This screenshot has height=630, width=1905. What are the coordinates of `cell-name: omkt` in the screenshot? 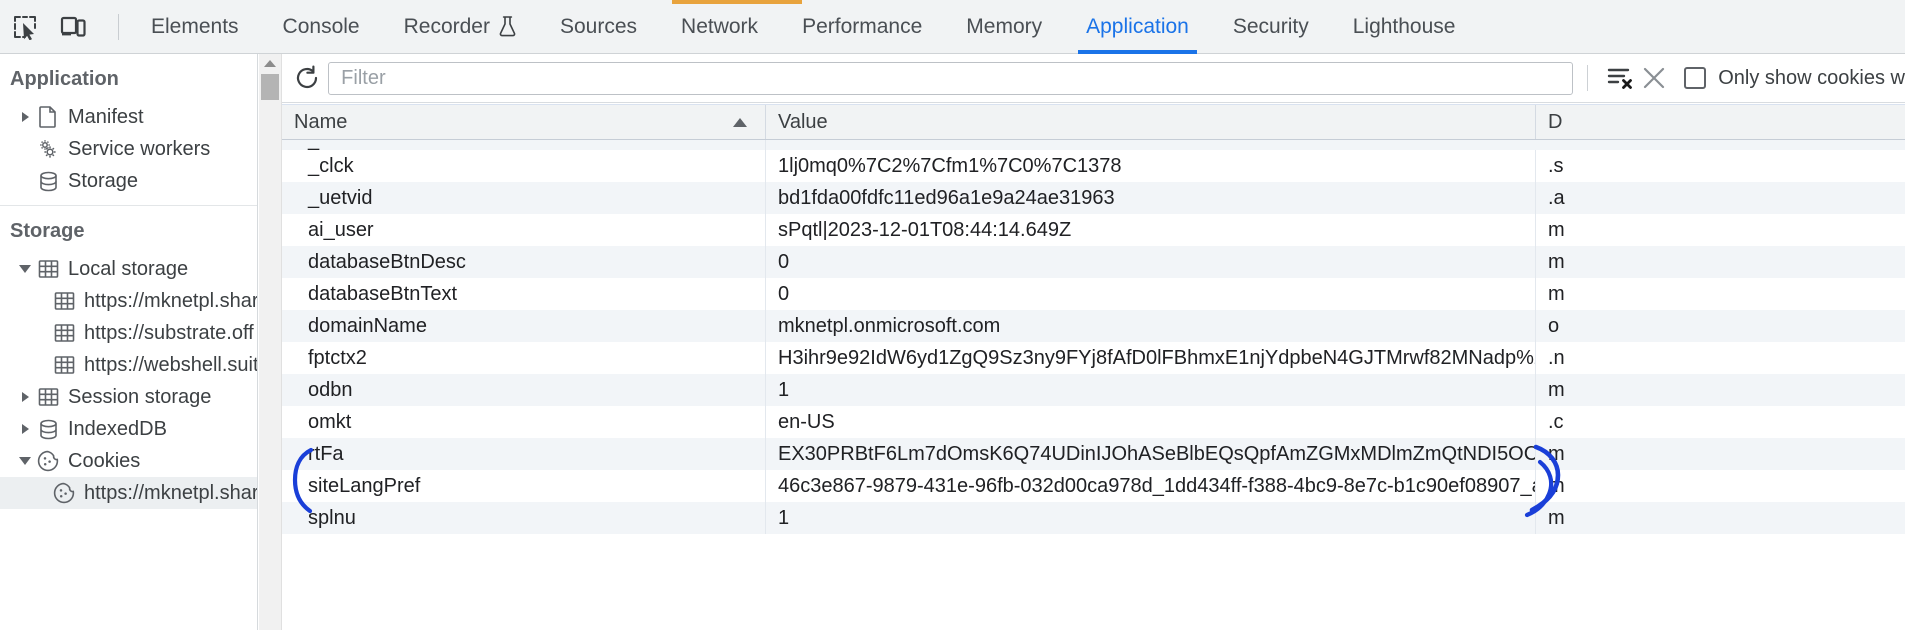 It's located at (524, 422).